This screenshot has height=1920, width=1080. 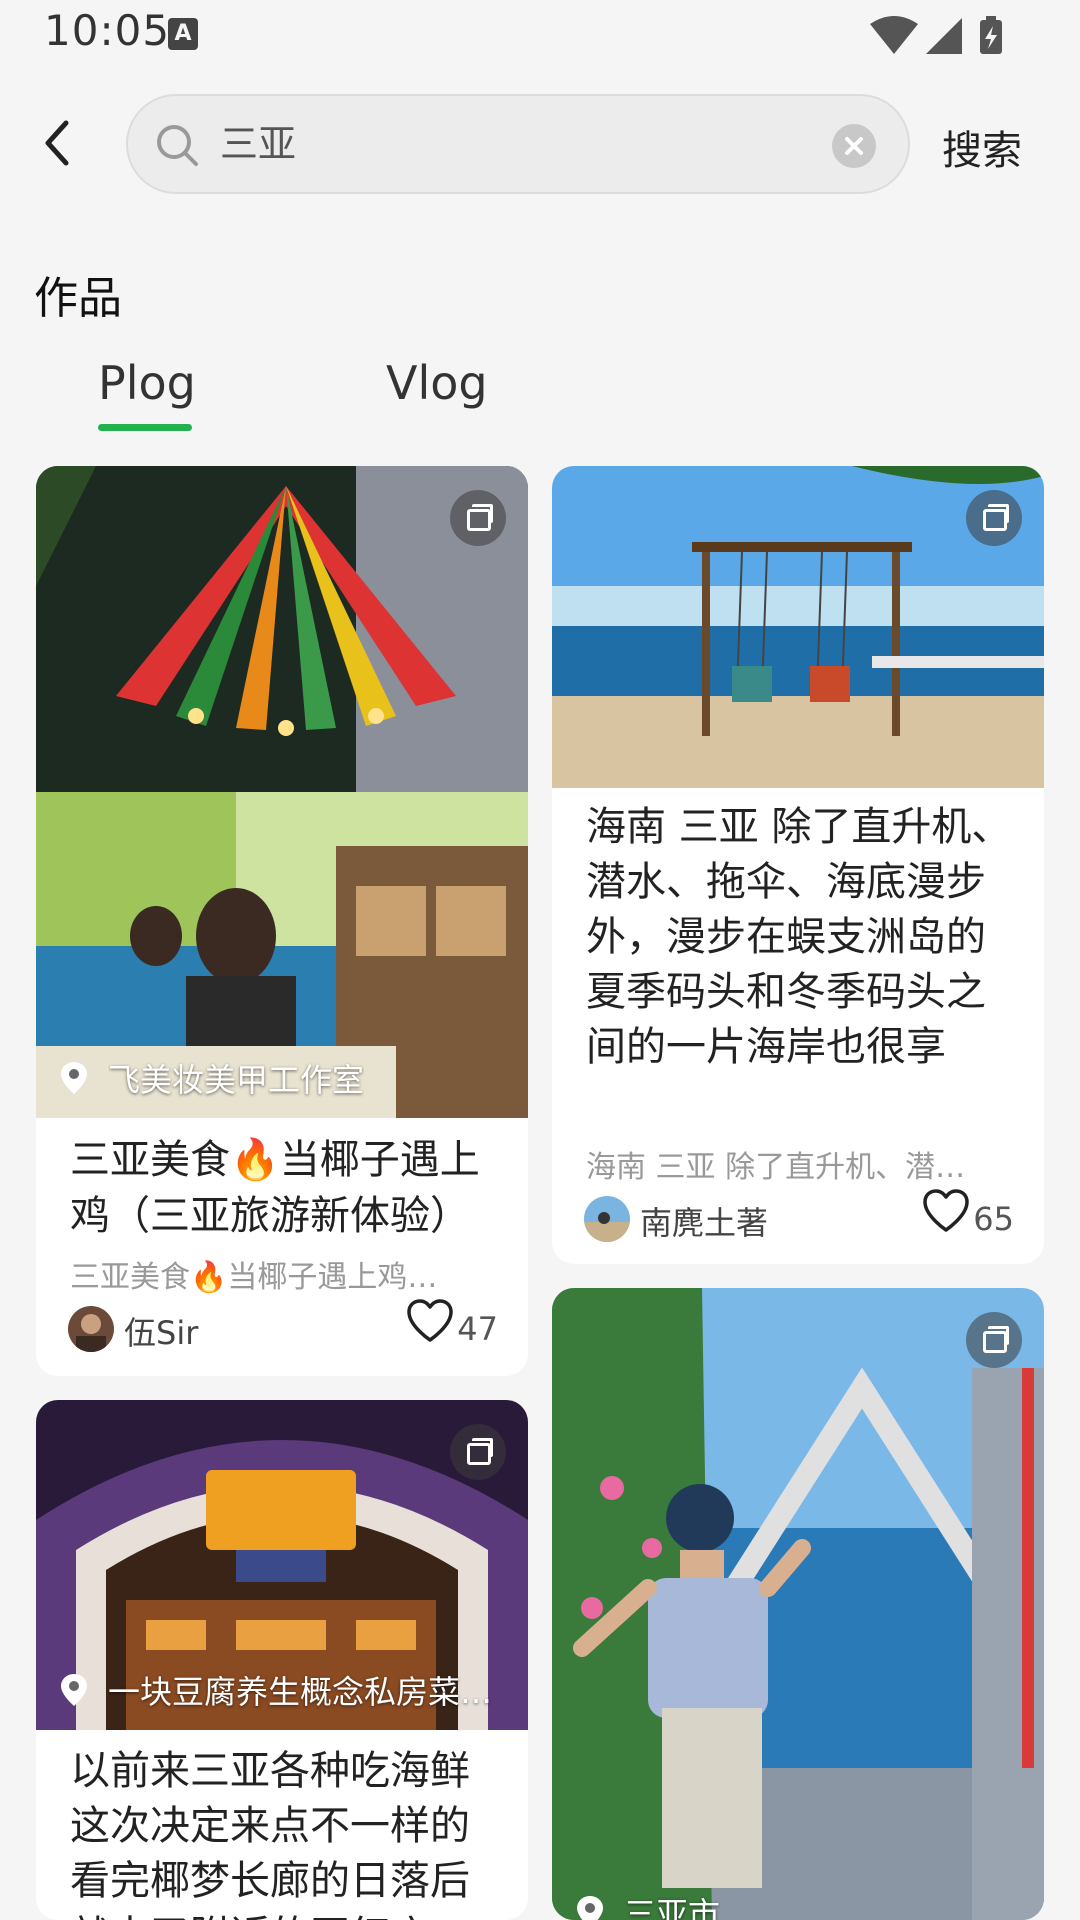 I want to click on like-count: 47, so click(x=477, y=1329).